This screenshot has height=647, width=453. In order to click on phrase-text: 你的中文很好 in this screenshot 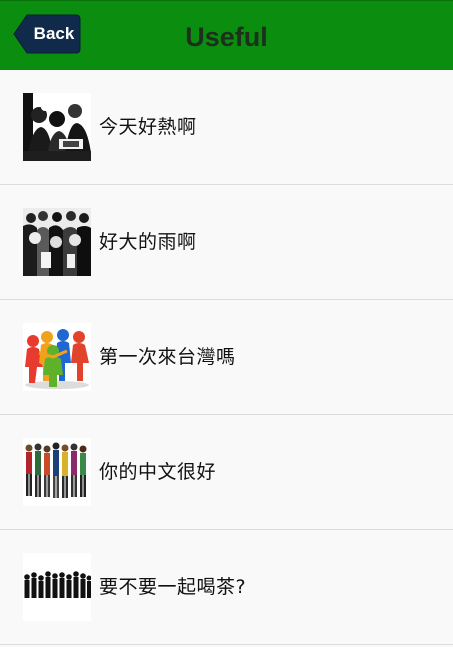, I will do `click(158, 472)`.